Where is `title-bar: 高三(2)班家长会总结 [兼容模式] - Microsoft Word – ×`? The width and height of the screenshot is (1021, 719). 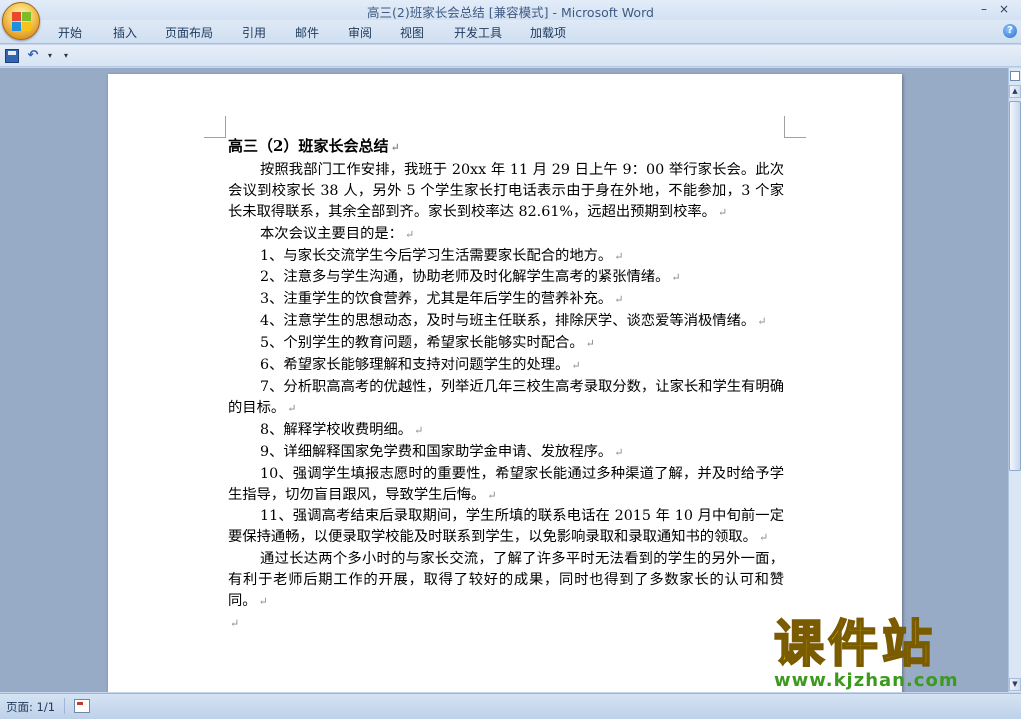 title-bar: 高三(2)班家长会总结 [兼容模式] - Microsoft Word – × is located at coordinates (510, 10).